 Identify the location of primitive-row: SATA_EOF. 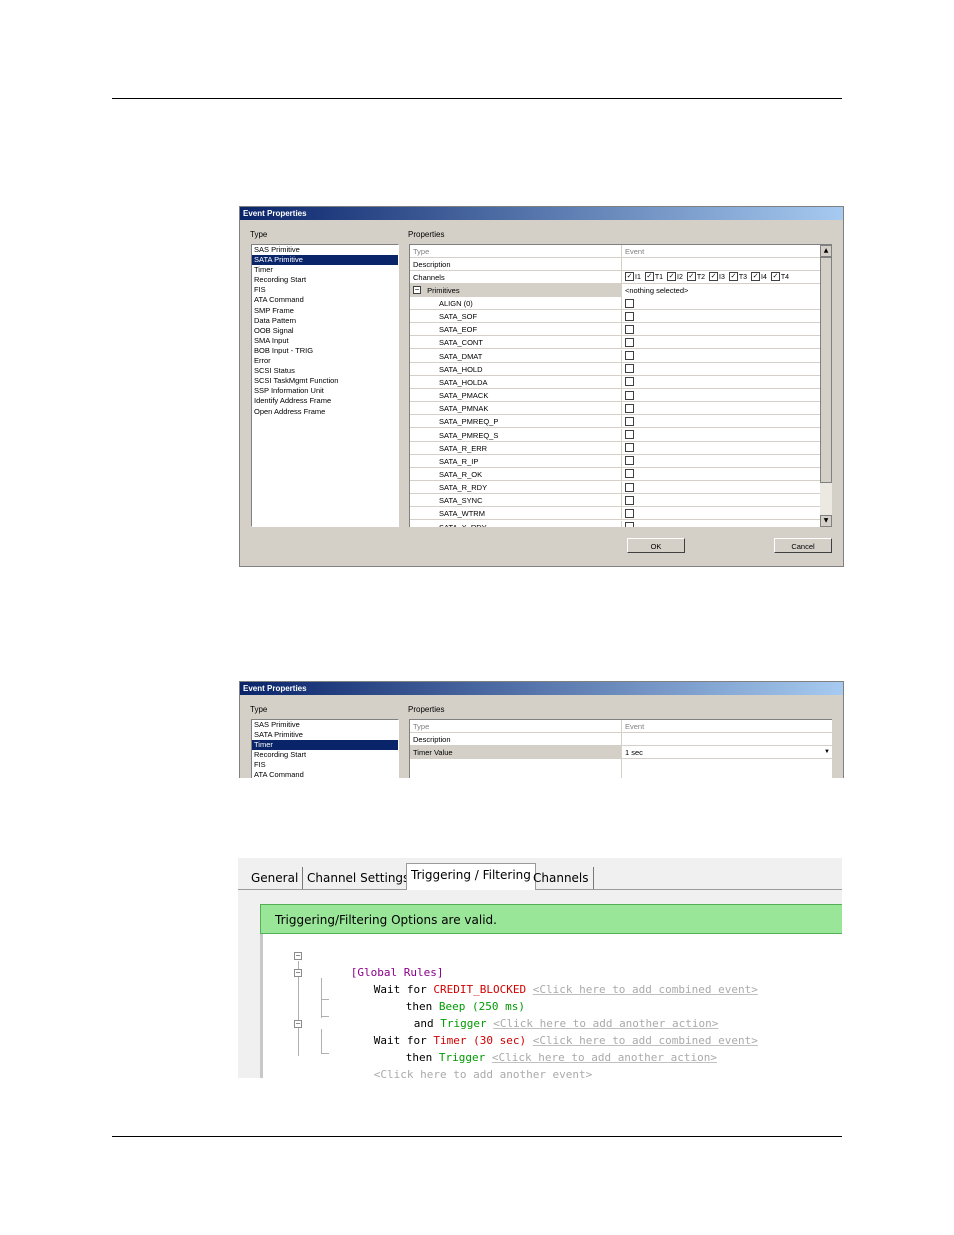
(615, 330).